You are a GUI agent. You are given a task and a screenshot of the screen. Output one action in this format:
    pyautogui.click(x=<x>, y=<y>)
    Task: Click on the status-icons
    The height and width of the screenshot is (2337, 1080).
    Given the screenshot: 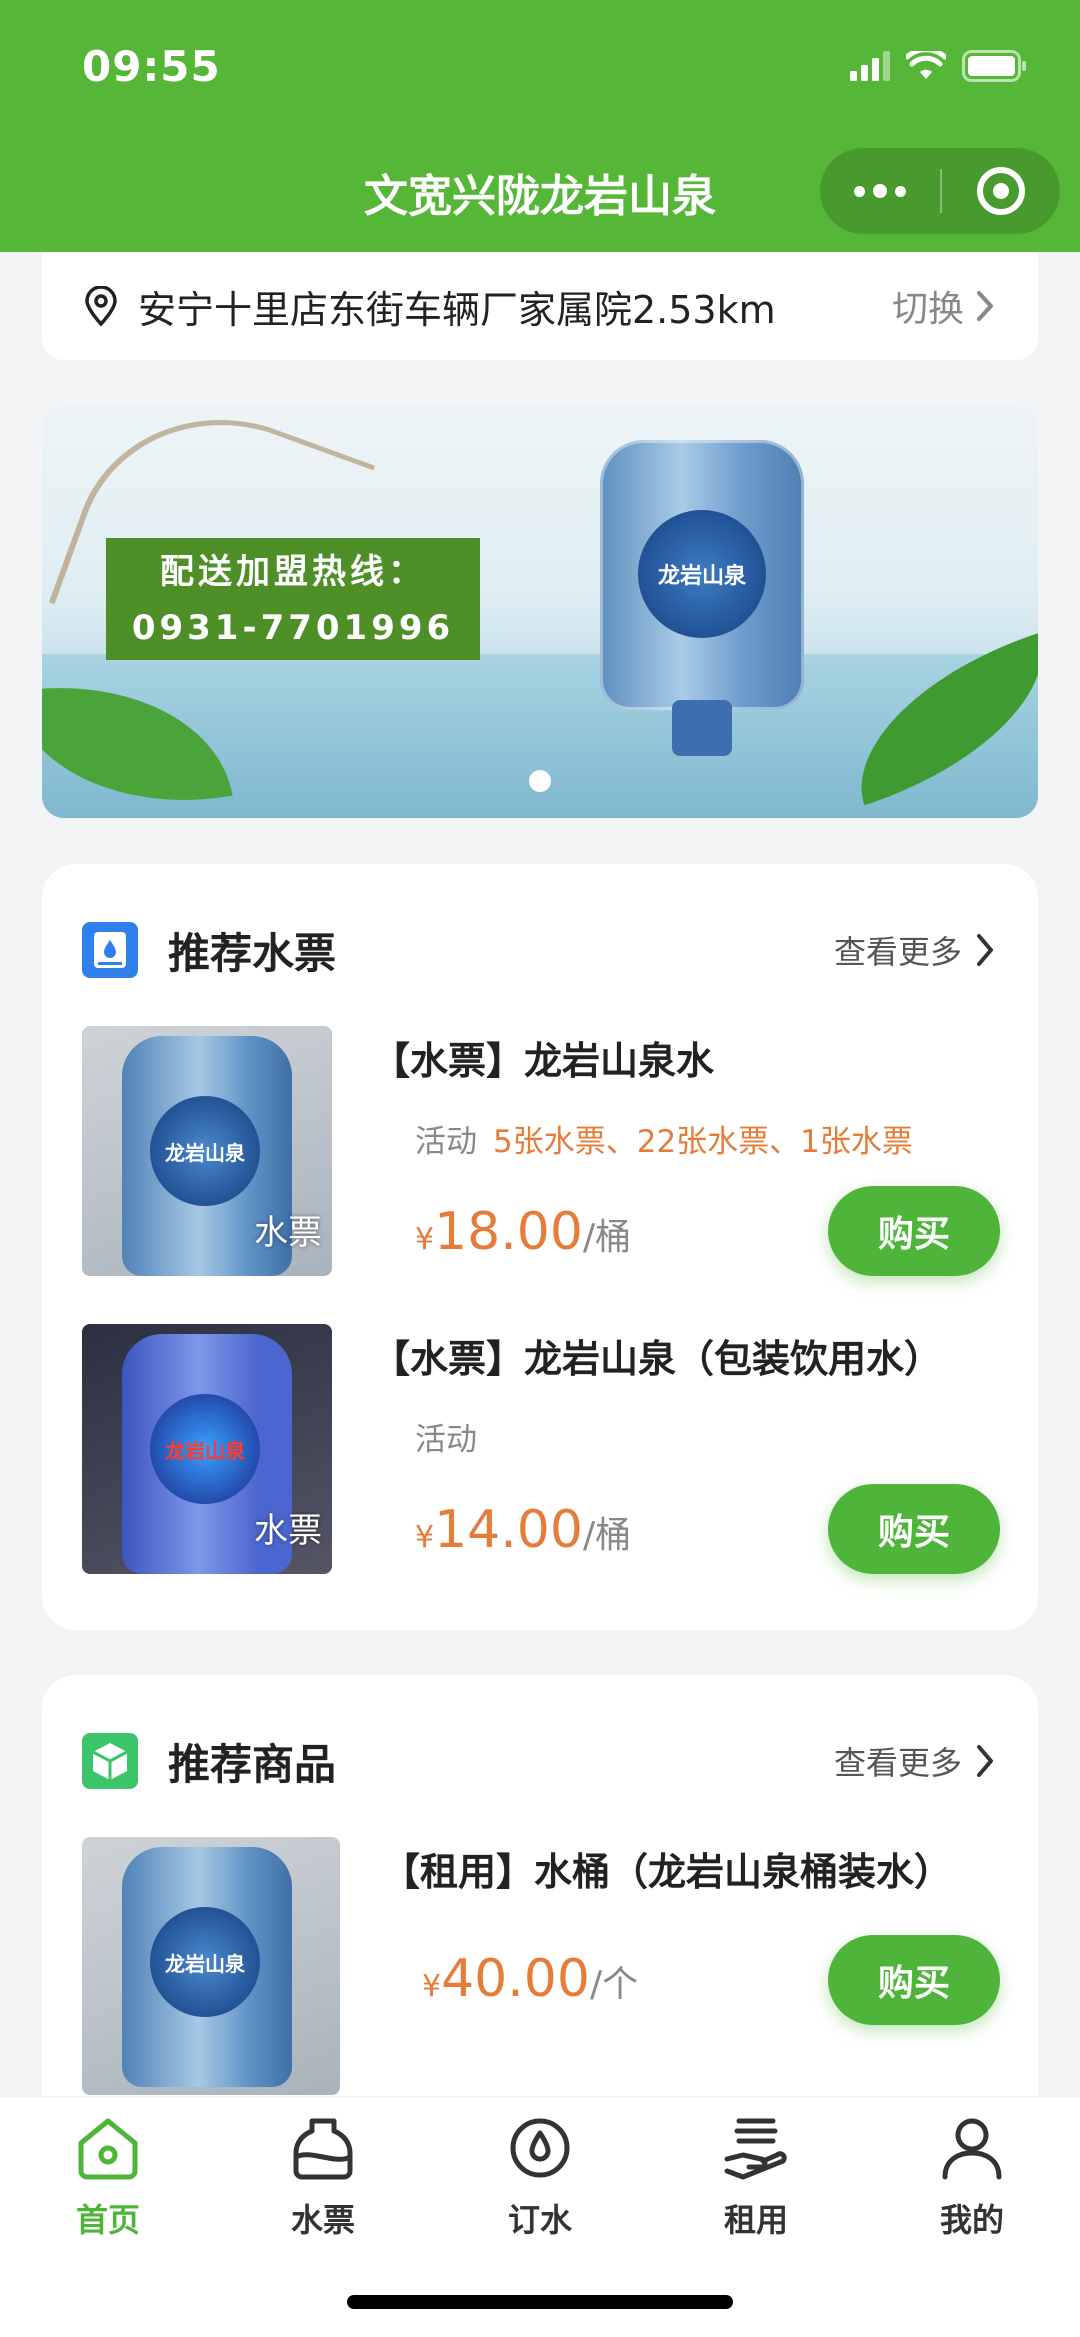 What is the action you would take?
    pyautogui.click(x=939, y=66)
    